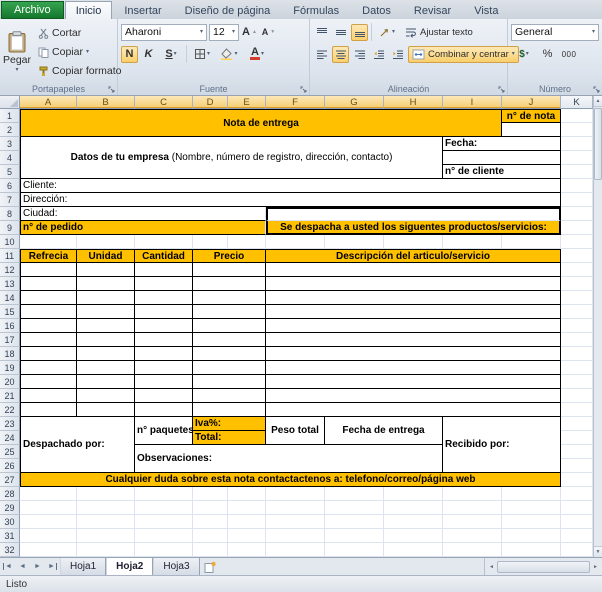  Describe the element at coordinates (143, 228) in the screenshot. I see `order-number-cell: n° de pedido` at that location.